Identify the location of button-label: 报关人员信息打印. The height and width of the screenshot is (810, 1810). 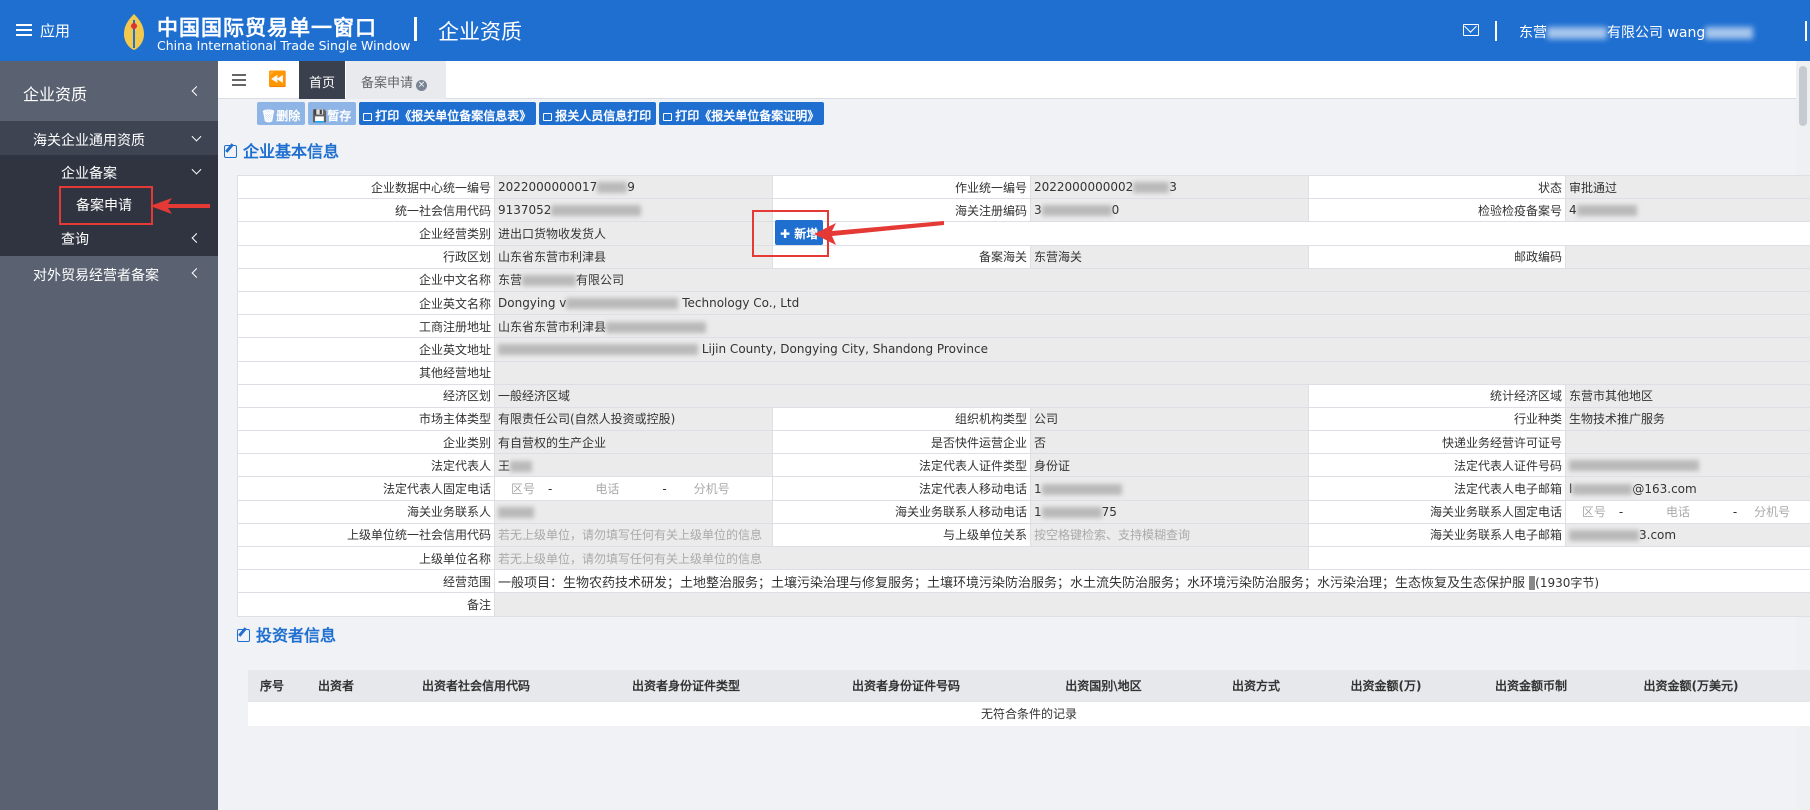
(603, 116).